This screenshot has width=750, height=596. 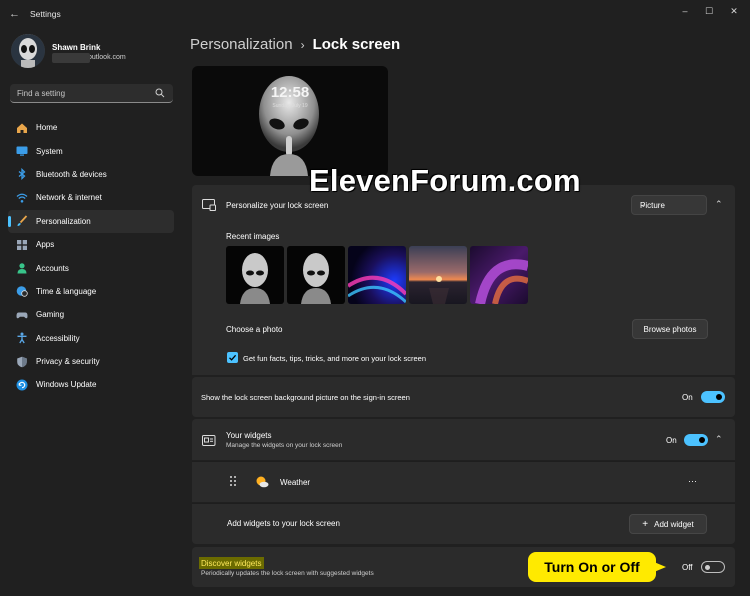 What do you see at coordinates (209, 440) in the screenshot?
I see `widgets-icon` at bounding box center [209, 440].